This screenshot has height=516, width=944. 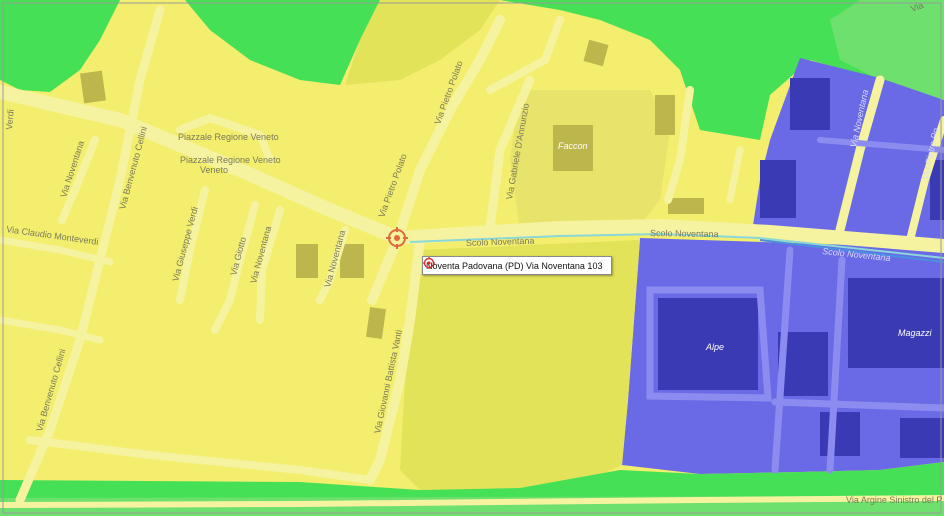 I want to click on canal-label: Scolo Noventana, so click(x=684, y=233).